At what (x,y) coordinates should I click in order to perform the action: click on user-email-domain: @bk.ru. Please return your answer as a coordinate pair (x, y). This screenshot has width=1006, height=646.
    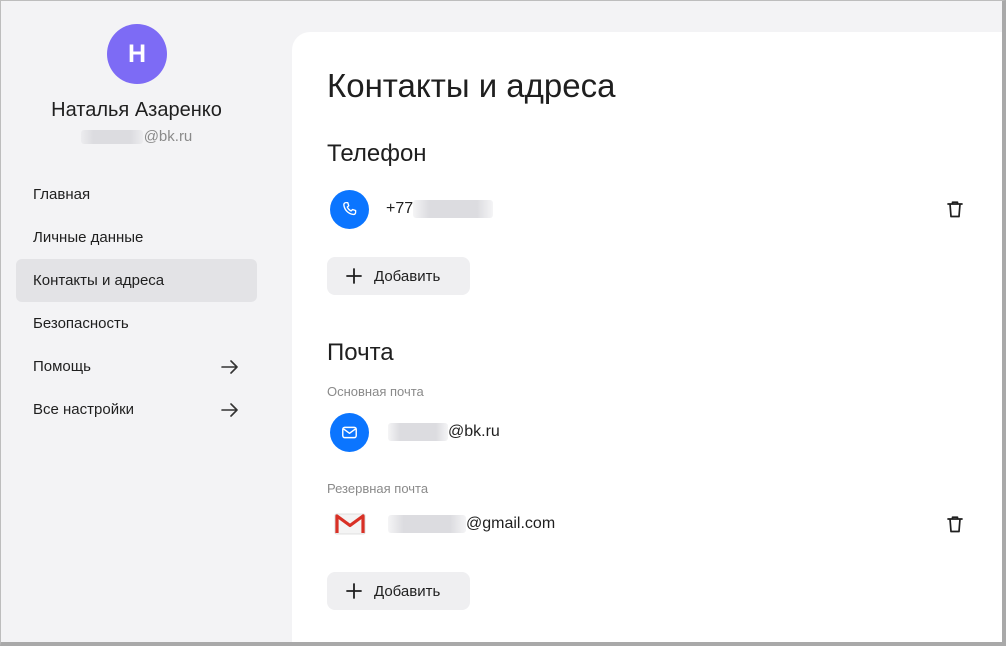
    Looking at the image, I should click on (168, 136).